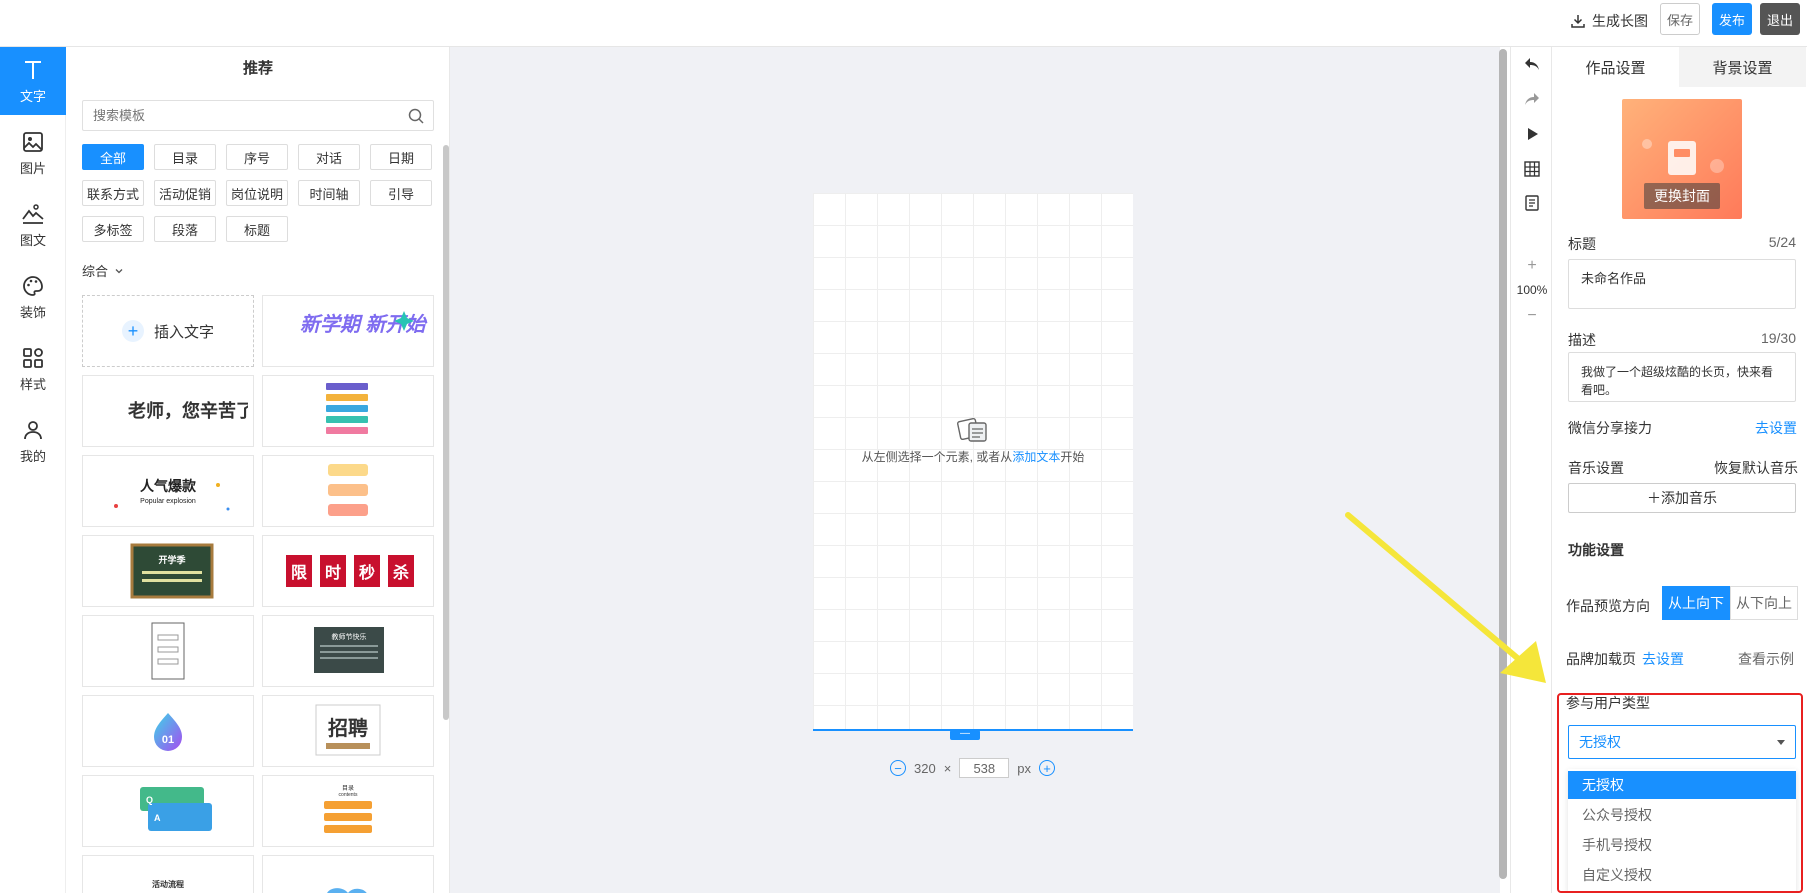 The image size is (1807, 893). What do you see at coordinates (1663, 659) in the screenshot?
I see `brand-loading-setting-link: 去设置` at bounding box center [1663, 659].